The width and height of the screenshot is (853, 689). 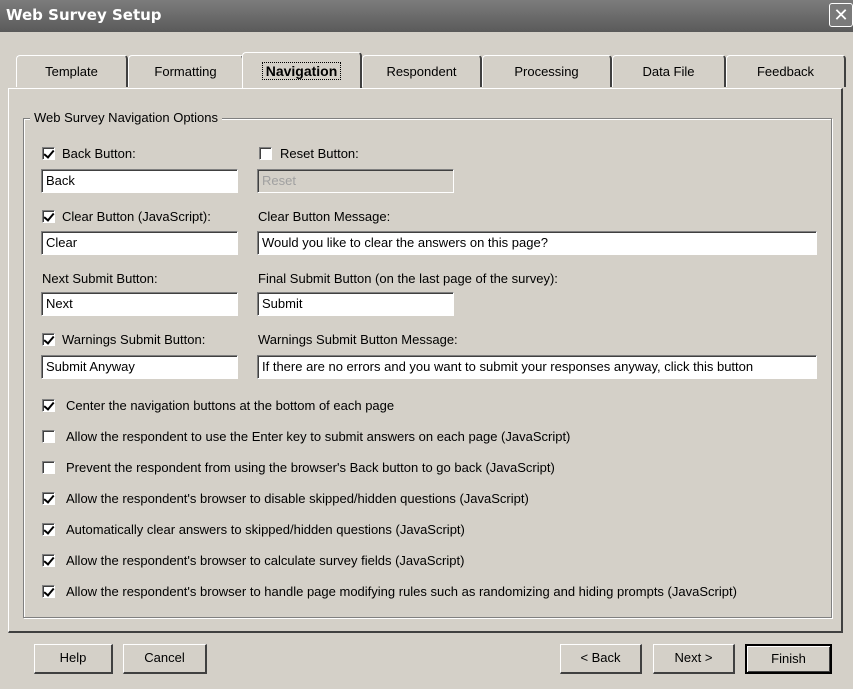 I want to click on clear-button-text-field: Clear, so click(x=139, y=243).